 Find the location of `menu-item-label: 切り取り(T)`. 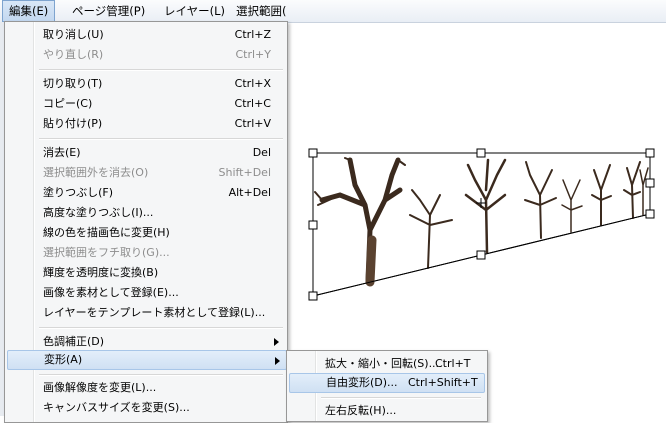

menu-item-label: 切り取り(T) is located at coordinates (73, 83).